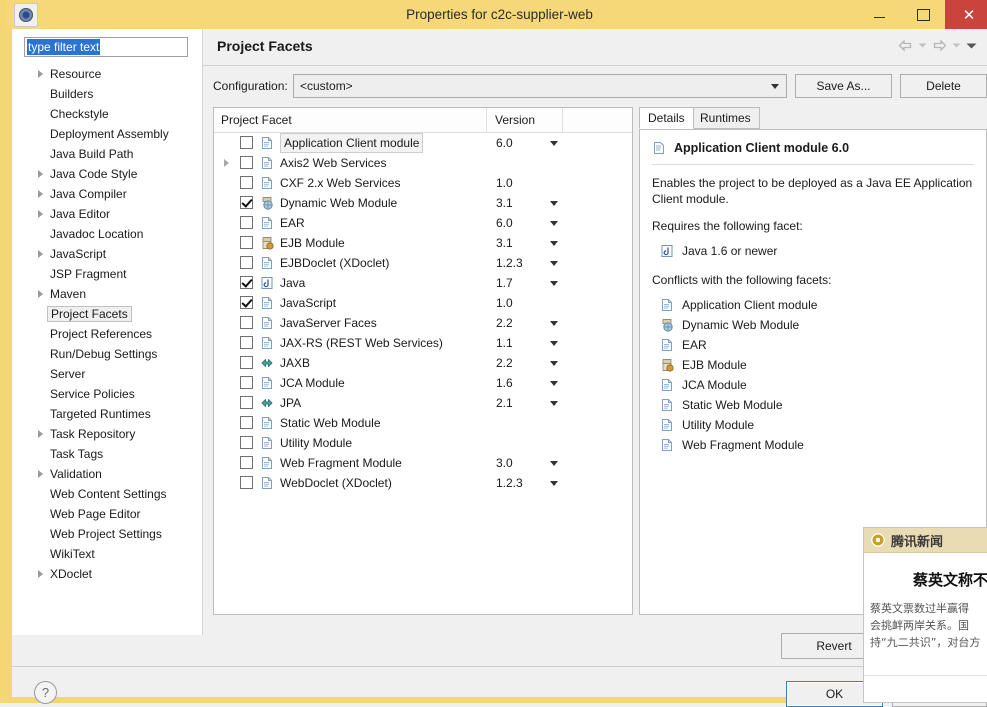 The width and height of the screenshot is (987, 707). Describe the element at coordinates (879, 14) in the screenshot. I see `minimize-button` at that location.